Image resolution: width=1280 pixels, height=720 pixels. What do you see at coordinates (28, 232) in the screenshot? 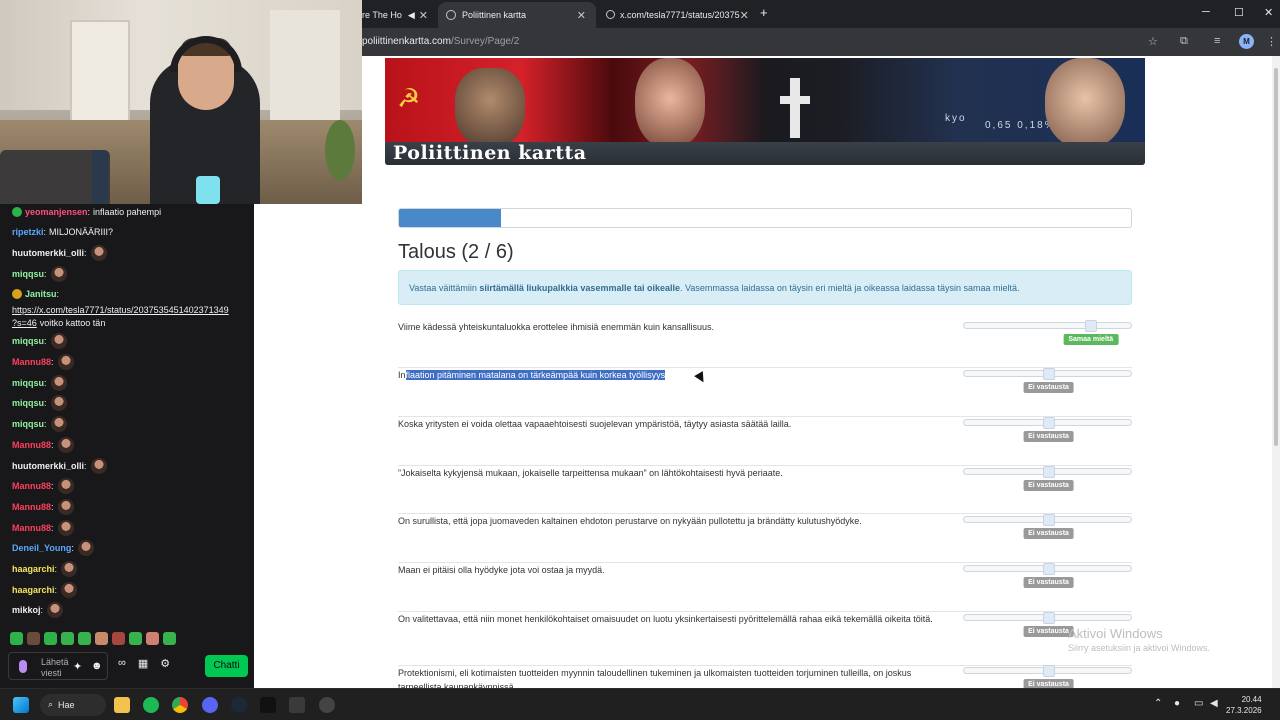
I see `chat-username: ripetzki` at bounding box center [28, 232].